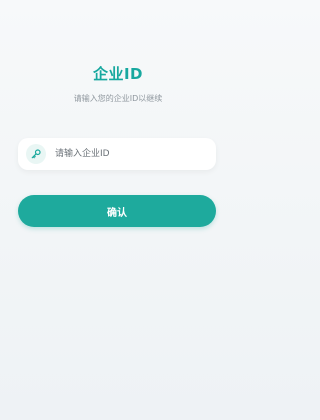 The height and width of the screenshot is (420, 320). I want to click on enterprise-id-field, so click(117, 154).